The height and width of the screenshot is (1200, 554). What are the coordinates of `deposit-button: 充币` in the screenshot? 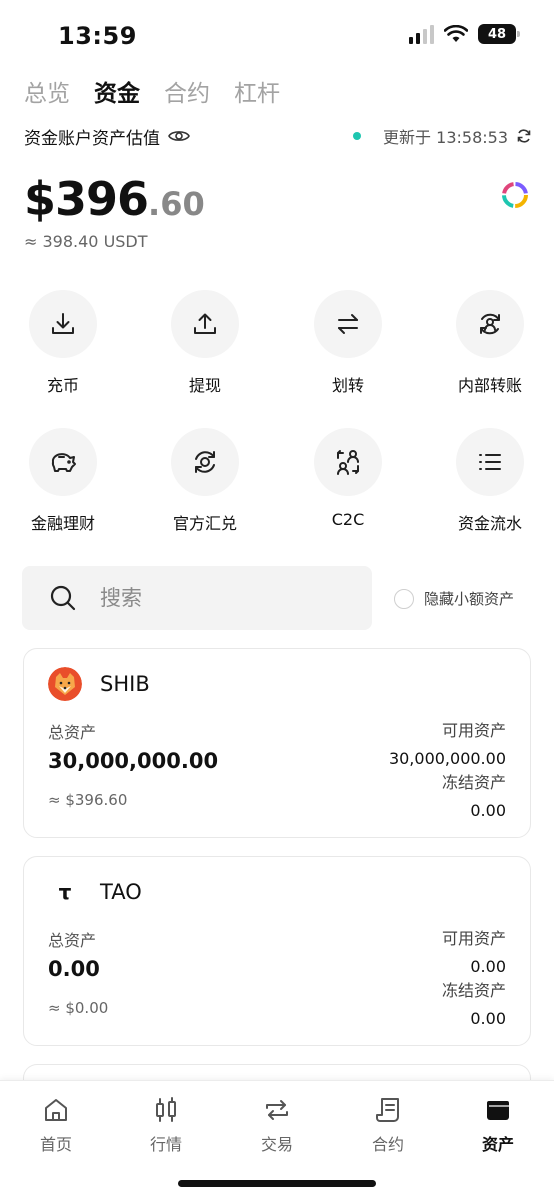 It's located at (63, 343).